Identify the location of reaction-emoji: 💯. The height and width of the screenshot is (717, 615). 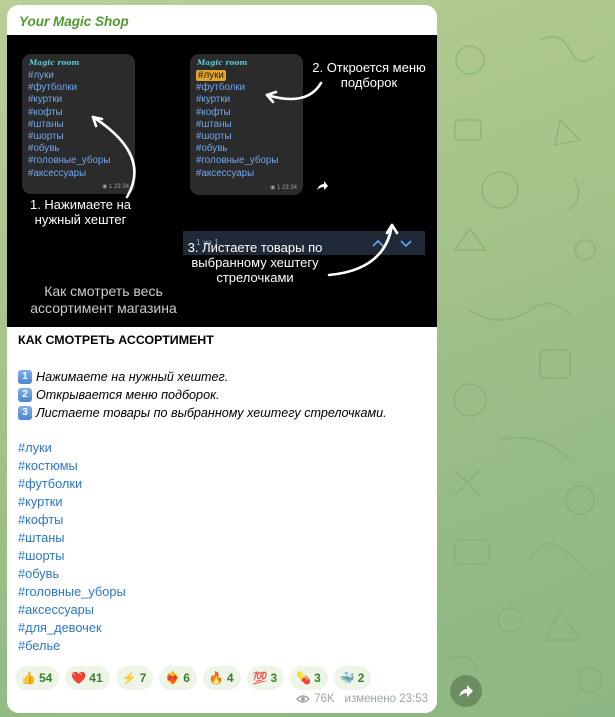
(260, 678).